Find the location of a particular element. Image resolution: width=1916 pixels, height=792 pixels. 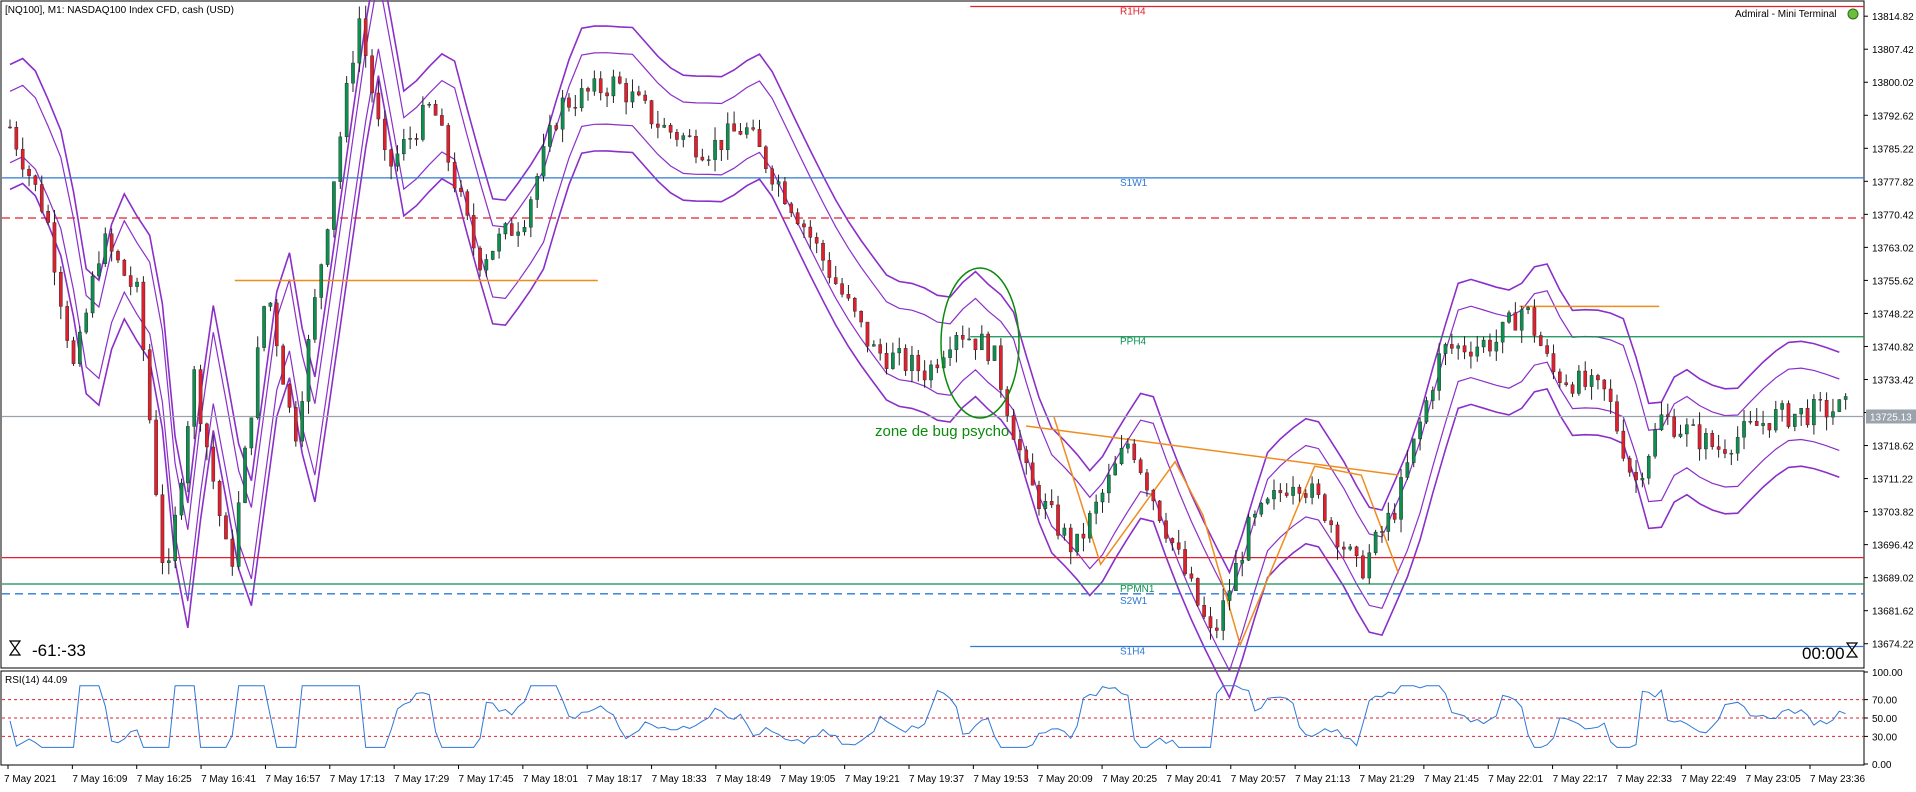

price-tick-label: 13718.62 is located at coordinates (1893, 447).